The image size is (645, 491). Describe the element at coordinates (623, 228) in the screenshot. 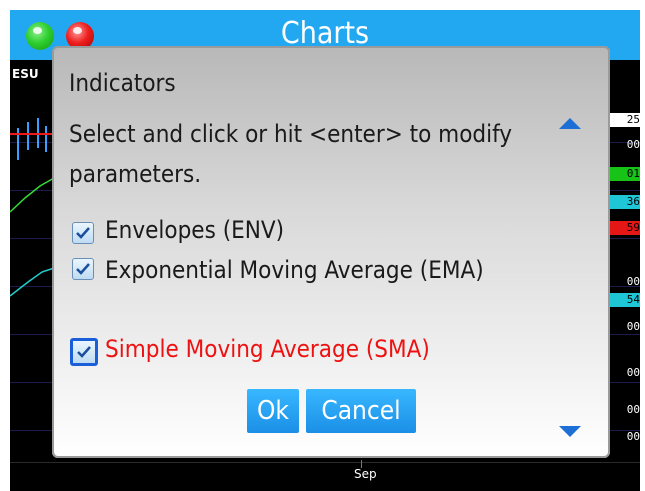

I see `price-tag: 59` at that location.